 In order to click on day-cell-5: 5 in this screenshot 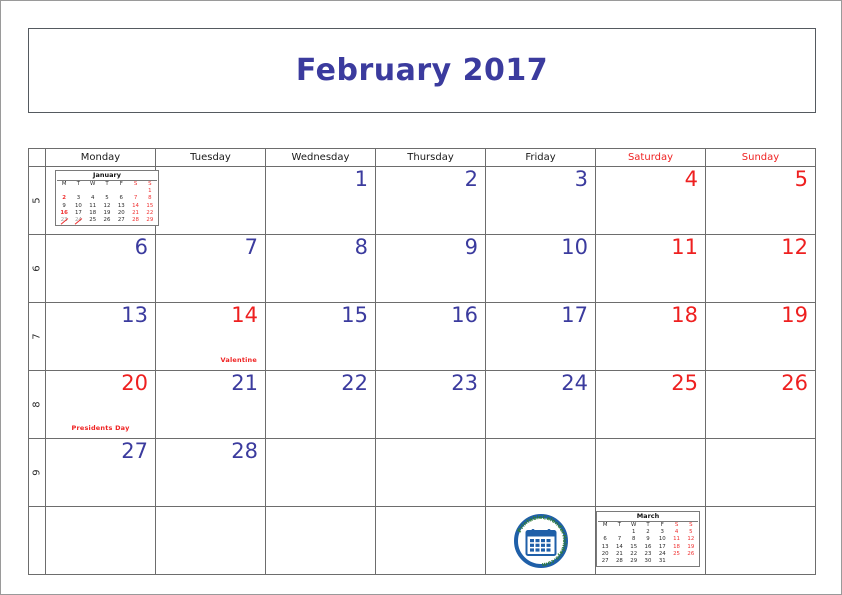, I will do `click(760, 200)`.